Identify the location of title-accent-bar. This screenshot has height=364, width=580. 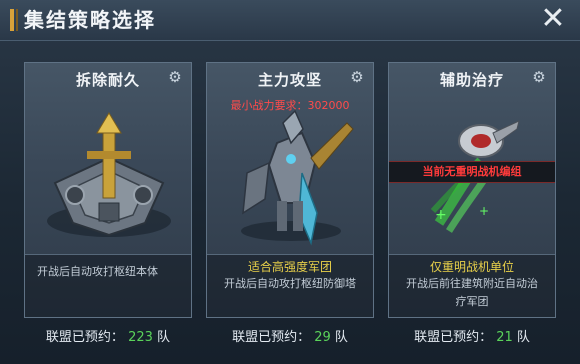
(12, 20).